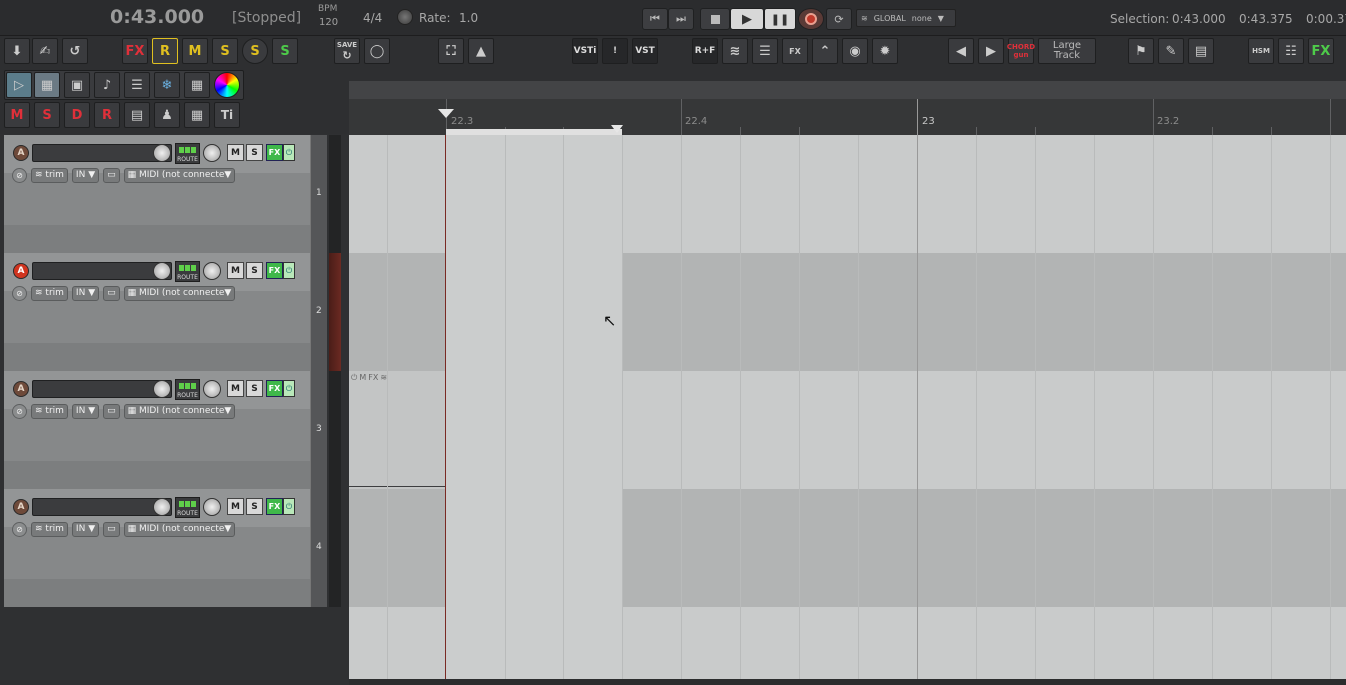 Image resolution: width=1346 pixels, height=685 pixels. Describe the element at coordinates (47, 85) in the screenshot. I see `grid-icon: ▦` at that location.